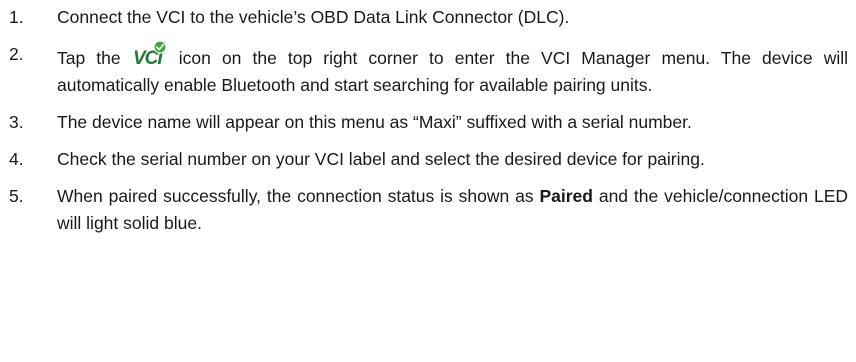 The height and width of the screenshot is (362, 856). Describe the element at coordinates (566, 196) in the screenshot. I see `paired-status-text: Paired` at that location.